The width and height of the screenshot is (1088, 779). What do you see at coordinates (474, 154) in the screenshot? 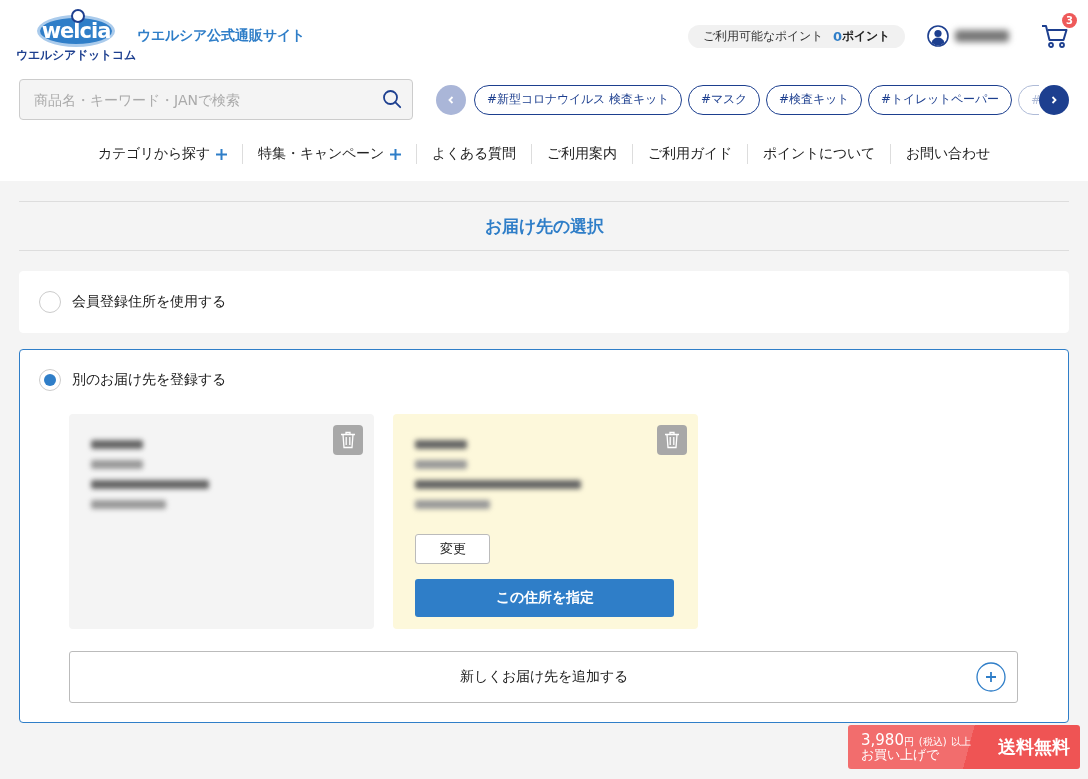
I see `nav-link: よくある質問` at bounding box center [474, 154].